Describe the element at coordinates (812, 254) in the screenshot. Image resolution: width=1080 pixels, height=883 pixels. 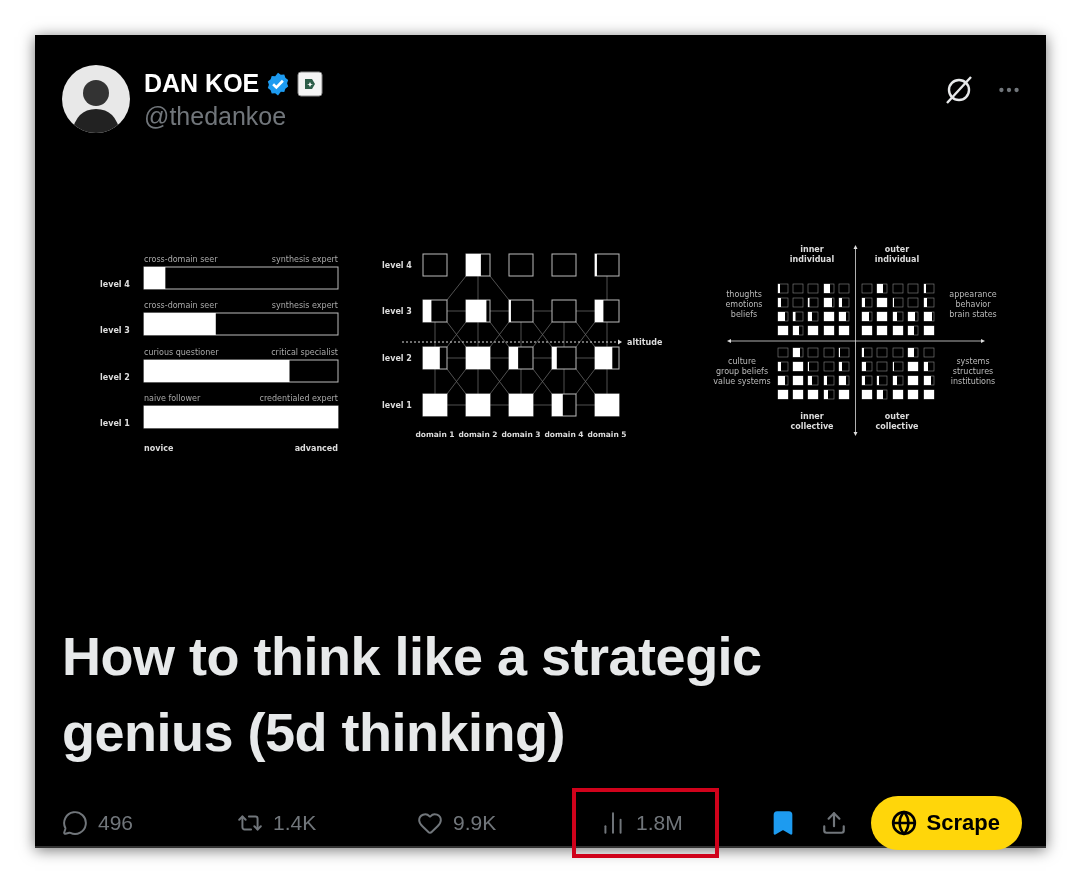
I see `quadrant-title: inner individual` at that location.